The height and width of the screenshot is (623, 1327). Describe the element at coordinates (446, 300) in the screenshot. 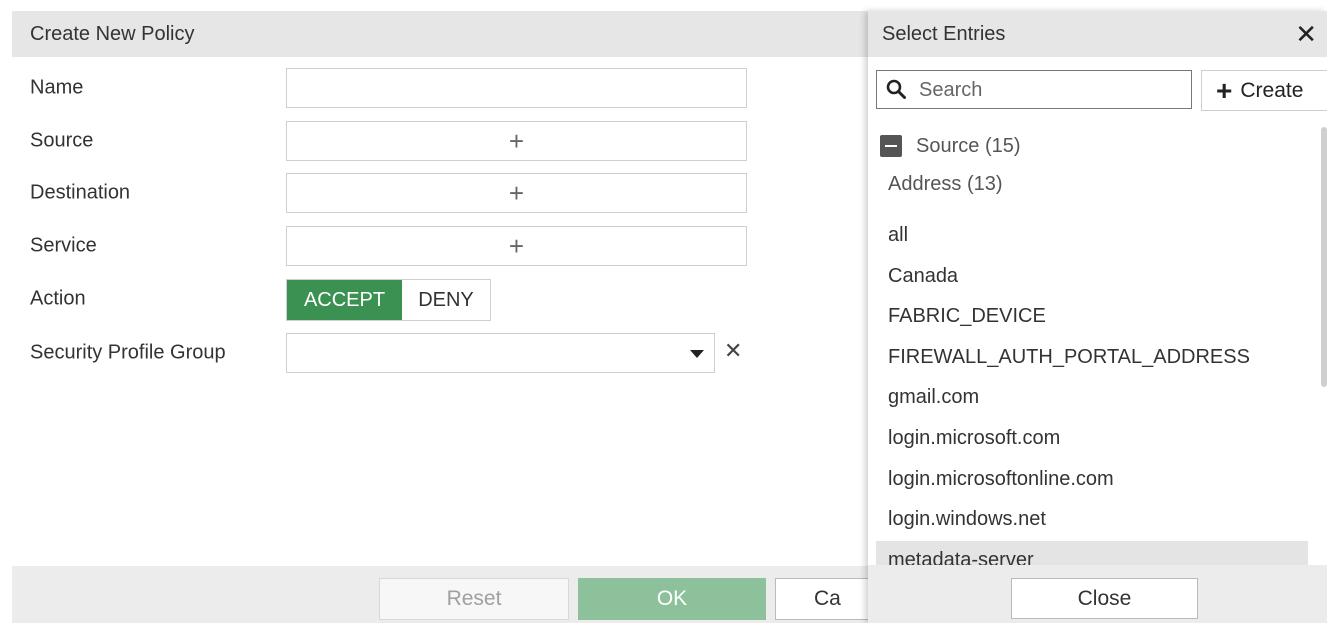

I see `deny-button: DENY` at that location.